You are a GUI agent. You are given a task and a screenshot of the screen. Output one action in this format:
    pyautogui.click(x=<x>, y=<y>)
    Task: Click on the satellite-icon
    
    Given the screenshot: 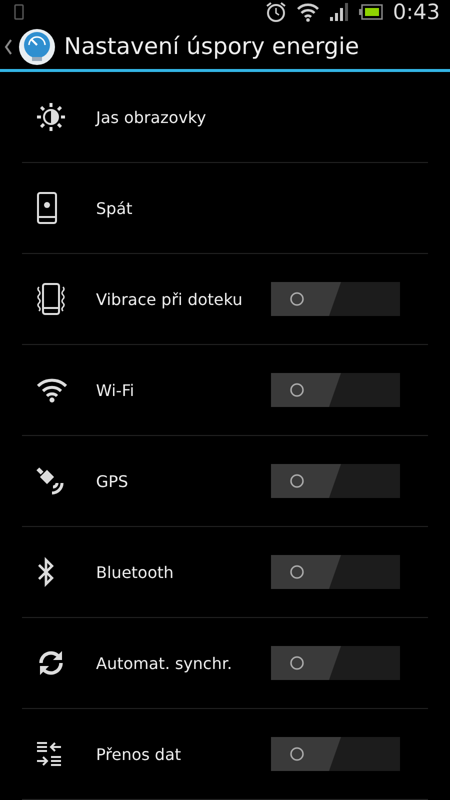 What is the action you would take?
    pyautogui.click(x=51, y=481)
    